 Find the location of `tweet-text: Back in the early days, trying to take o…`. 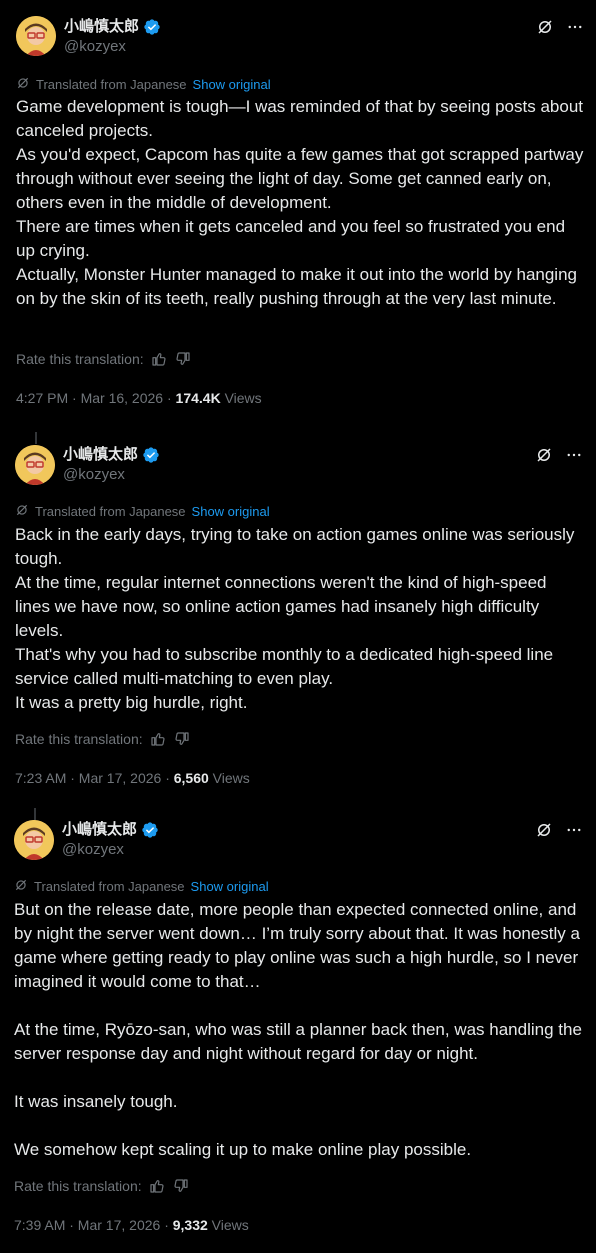

tweet-text: Back in the early days, trying to take o… is located at coordinates (300, 619).